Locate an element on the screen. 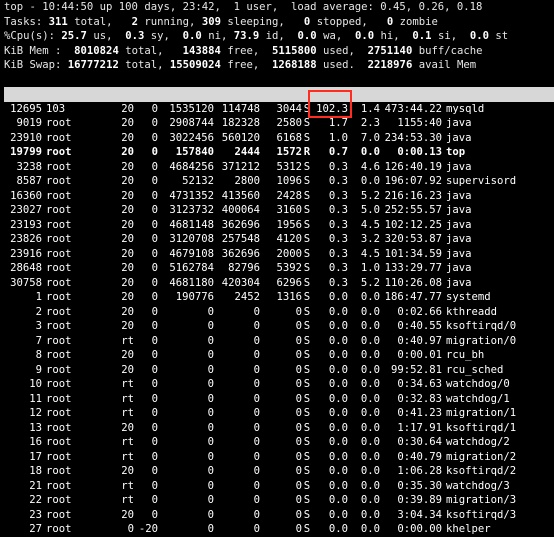 The height and width of the screenshot is (537, 554). cell-pid: 23910 is located at coordinates (26, 137).